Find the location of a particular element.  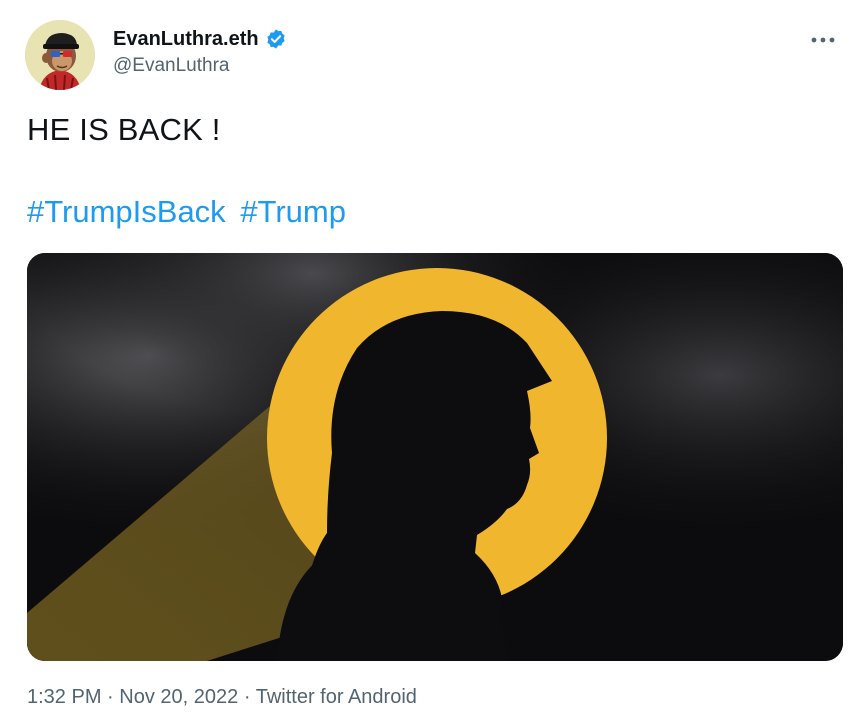

tweet-header: EvanLuthra.eth @EvanLuthra is located at coordinates (432, 56).